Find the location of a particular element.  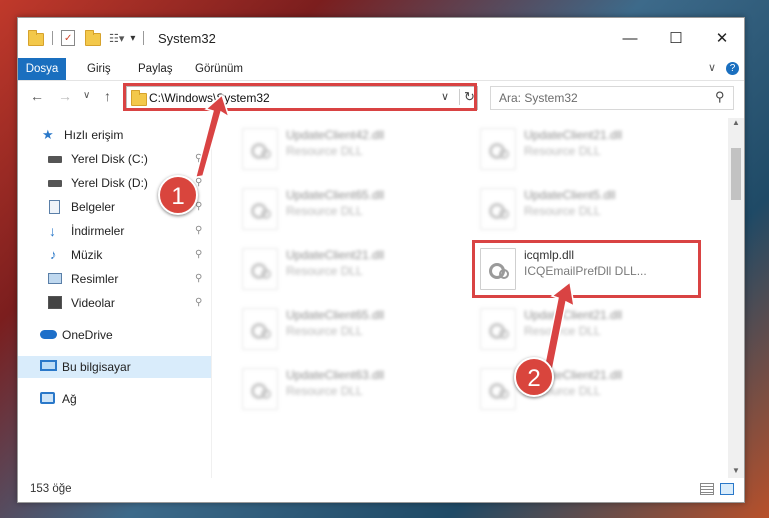

step-2-badge: 2 is located at coordinates (534, 377).